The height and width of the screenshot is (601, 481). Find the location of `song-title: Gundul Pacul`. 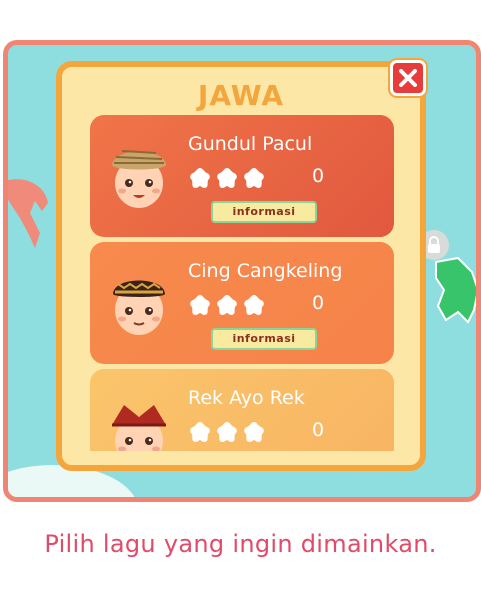

song-title: Gundul Pacul is located at coordinates (250, 144).